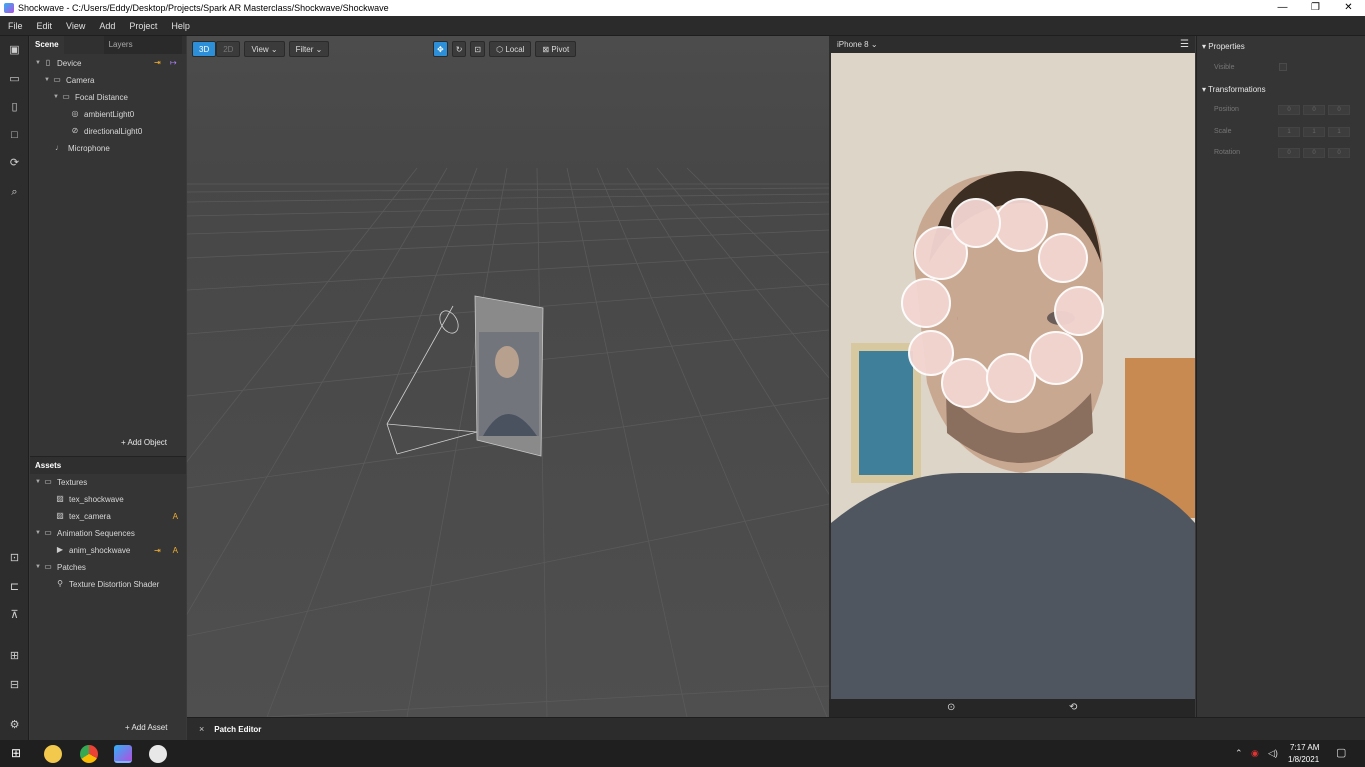 Image resolution: width=1365 pixels, height=767 pixels. Describe the element at coordinates (1314, 153) in the screenshot. I see `rotation-y-field: 0` at that location.